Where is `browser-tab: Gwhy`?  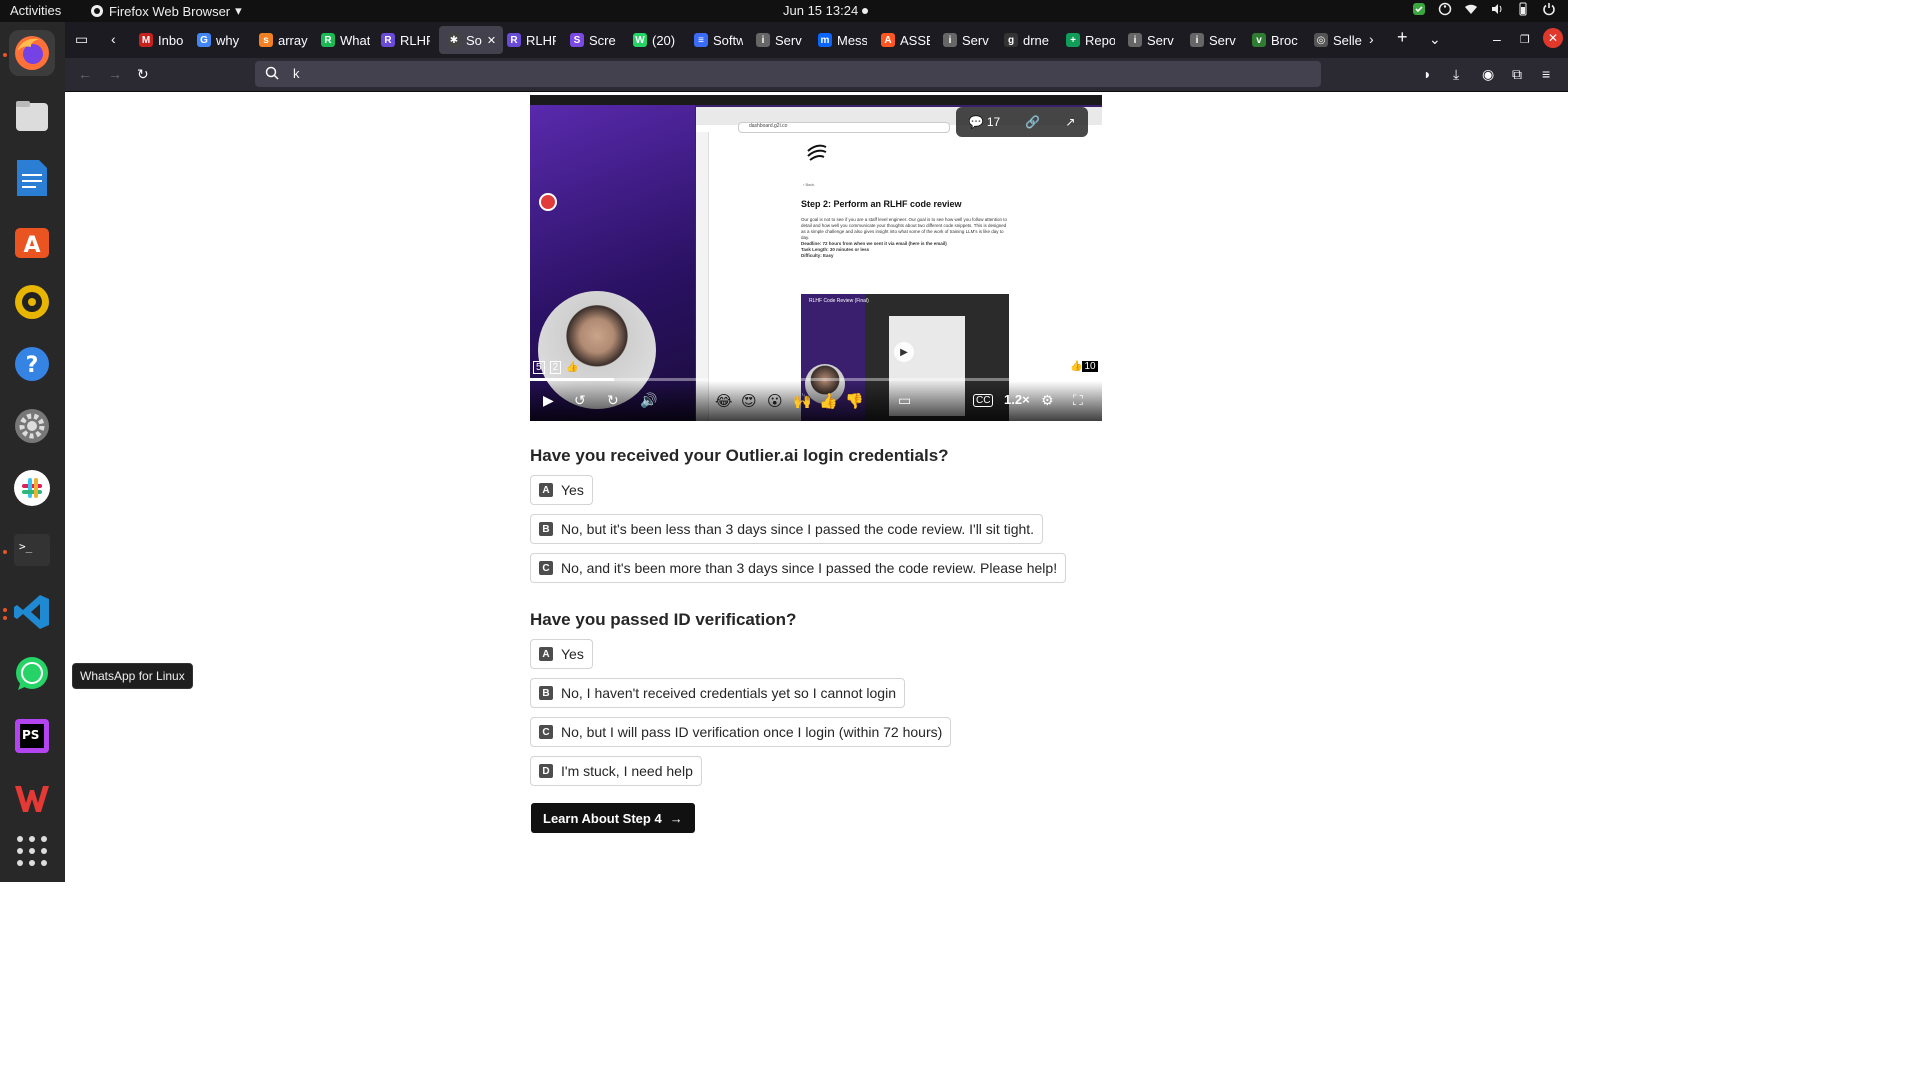 browser-tab: Gwhy is located at coordinates (220, 40).